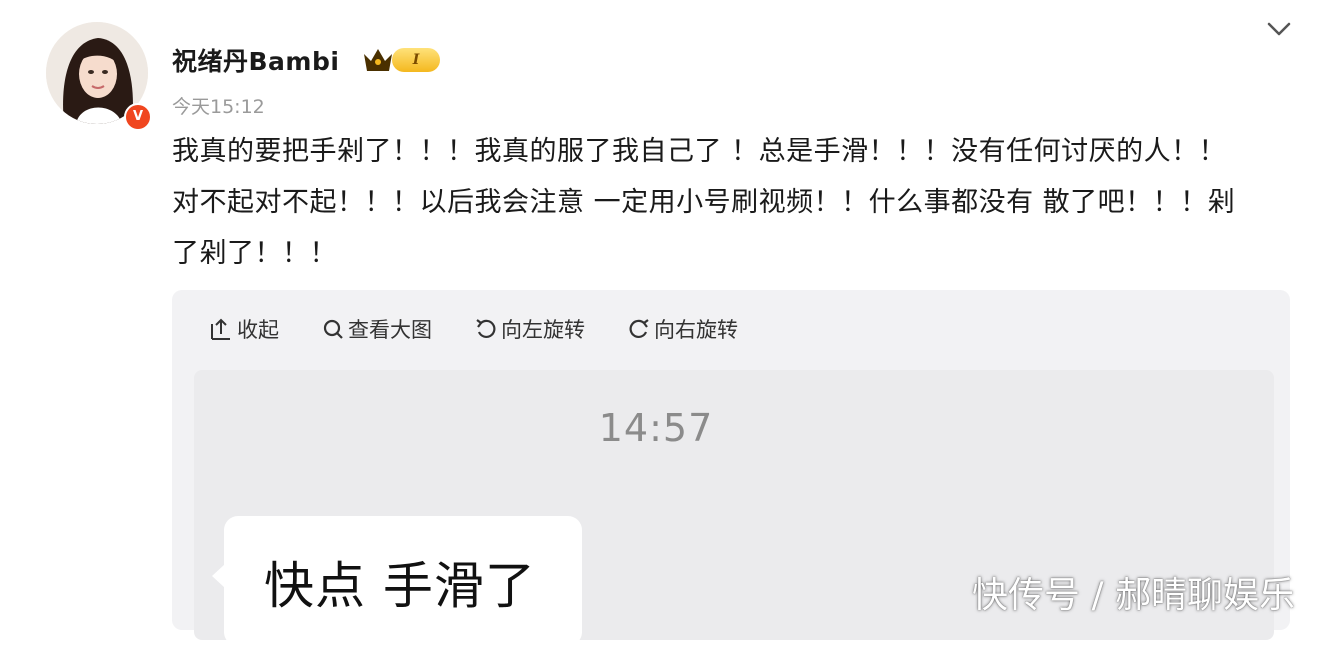 This screenshot has width=1332, height=646. Describe the element at coordinates (696, 330) in the screenshot. I see `rotate-right-label: 向右旋转` at that location.